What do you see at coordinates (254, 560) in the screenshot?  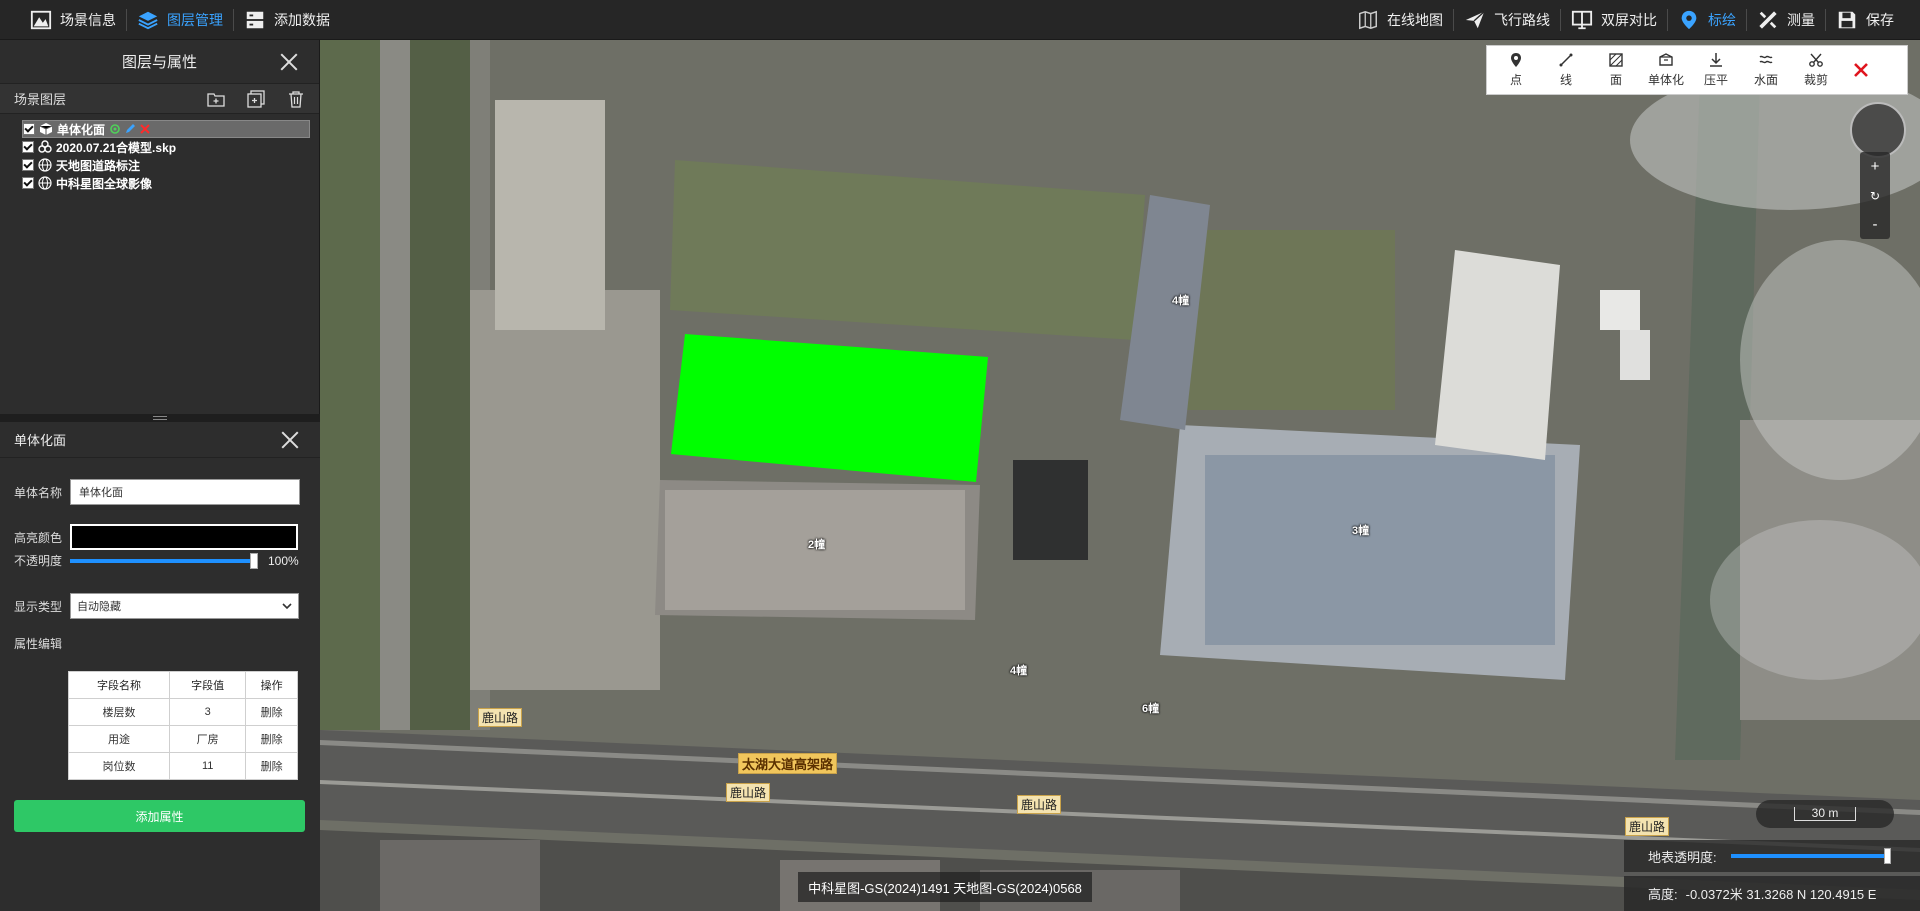 I see `opacity-slider-thumb` at bounding box center [254, 560].